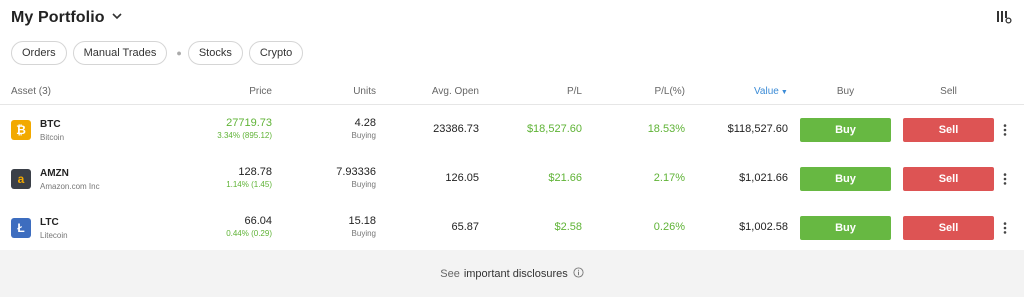 The height and width of the screenshot is (297, 1024). Describe the element at coordinates (462, 178) in the screenshot. I see `avg-open-value: 126.05` at that location.